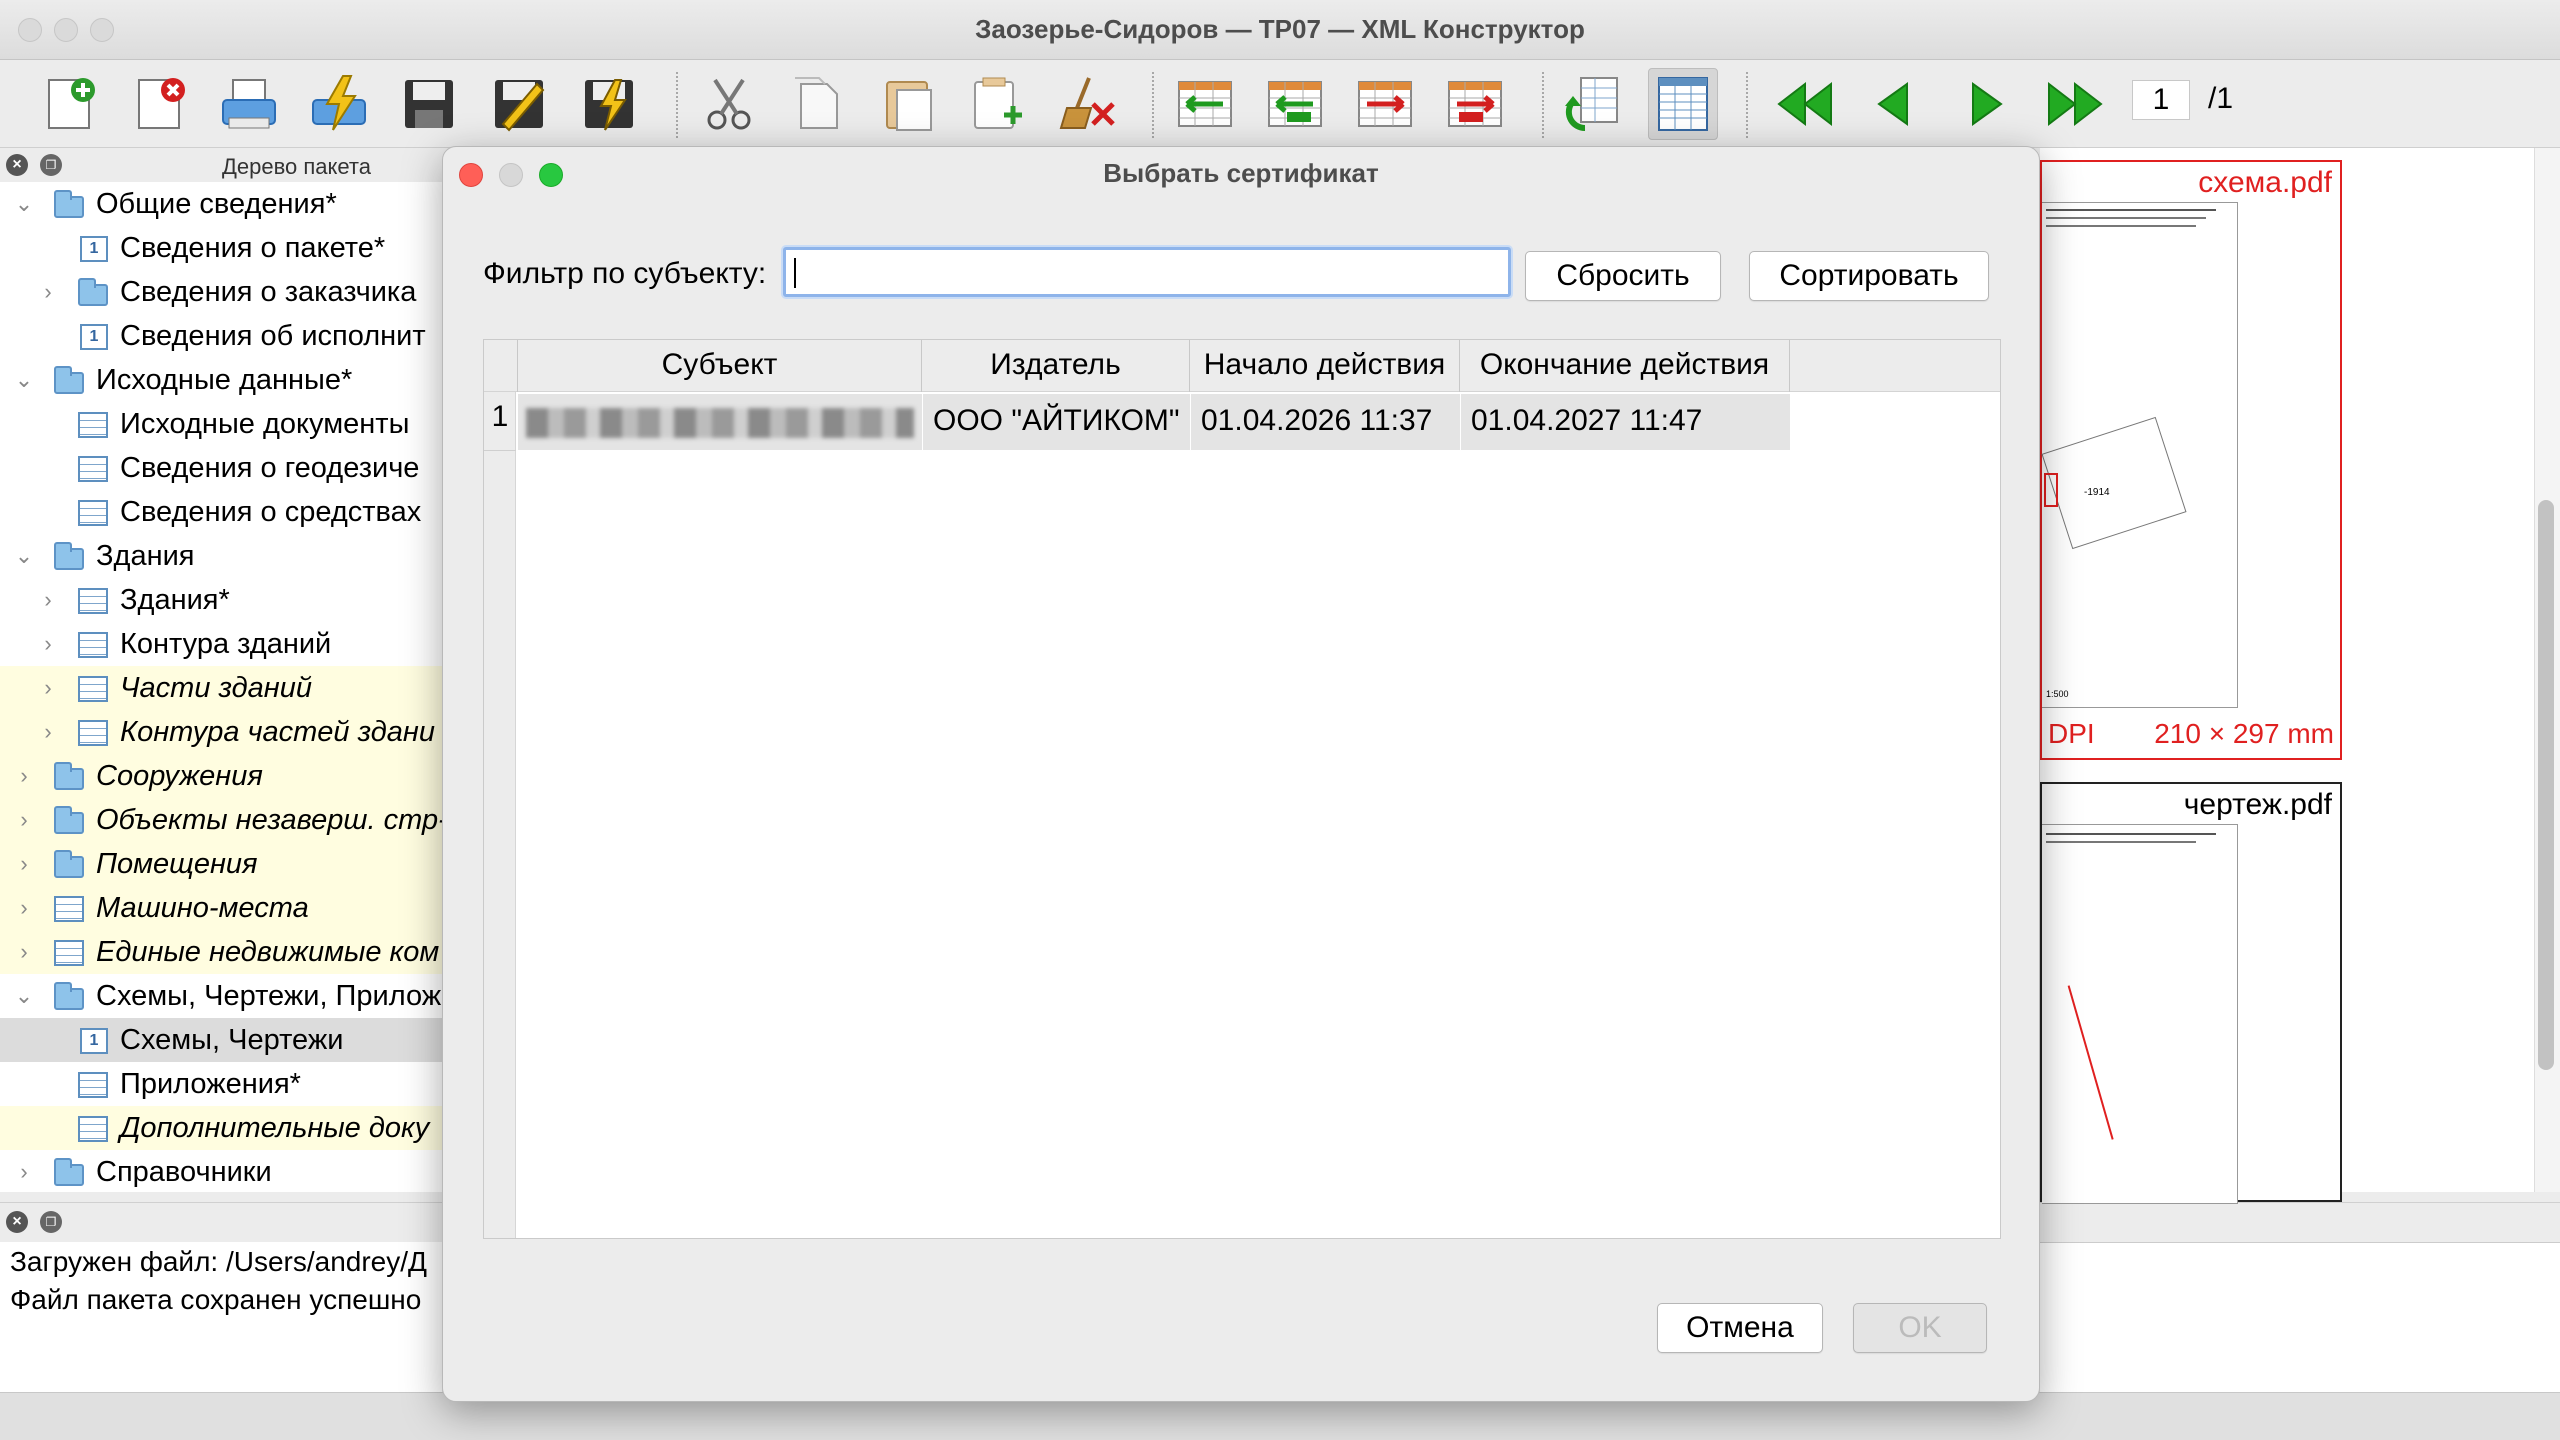 The width and height of the screenshot is (2560, 1440). What do you see at coordinates (720, 366) in the screenshot?
I see `column-header-subject: Субъект` at bounding box center [720, 366].